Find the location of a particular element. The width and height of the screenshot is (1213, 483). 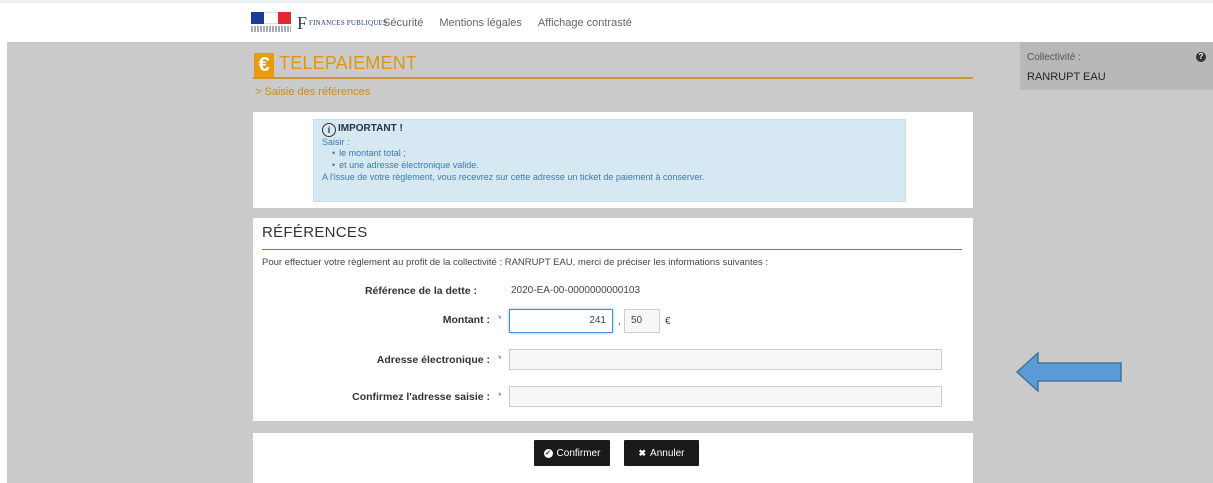

breadcrumb-label: Saisie des références is located at coordinates (317, 92).